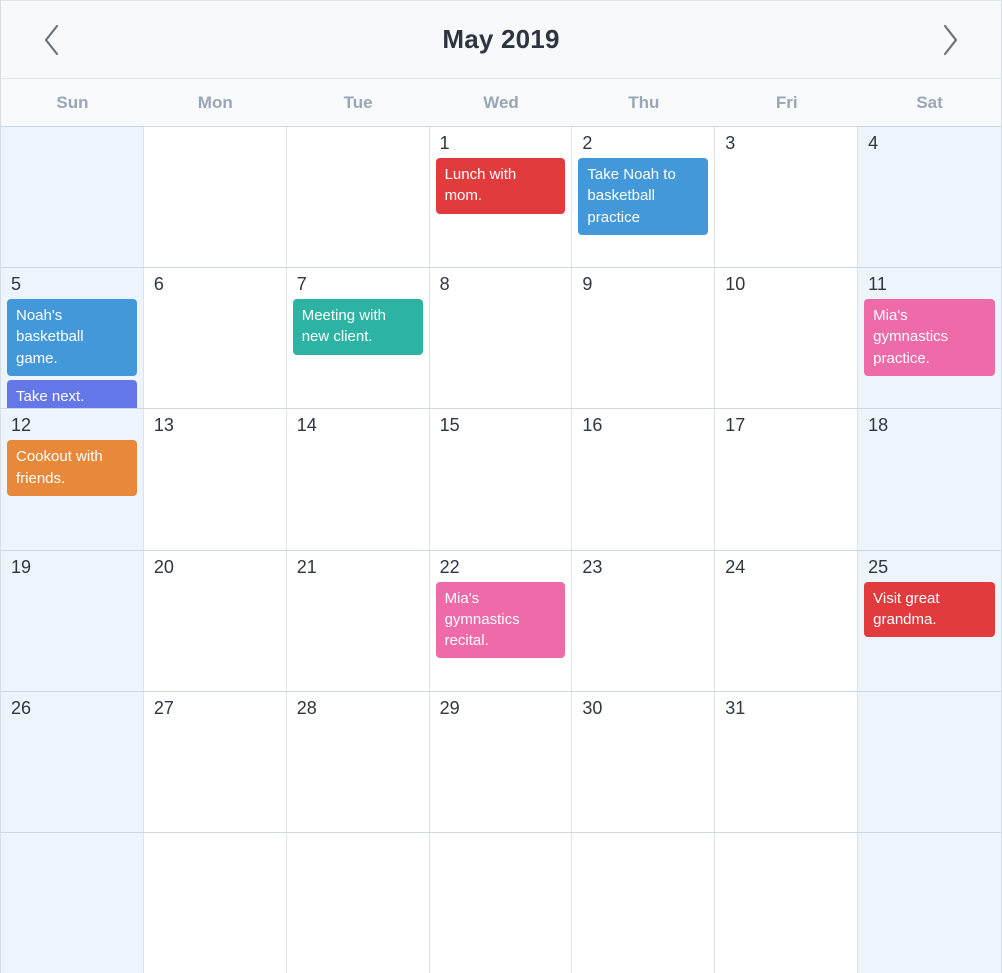 This screenshot has width=1002, height=973. Describe the element at coordinates (72, 620) in the screenshot. I see `day-cell-19: 19` at that location.